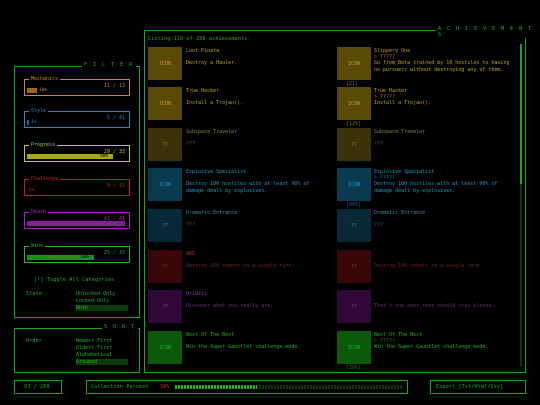 This screenshot has height=405, width=540. I want to click on toggle-all-categories: [!] Toggle All Categories, so click(74, 280).